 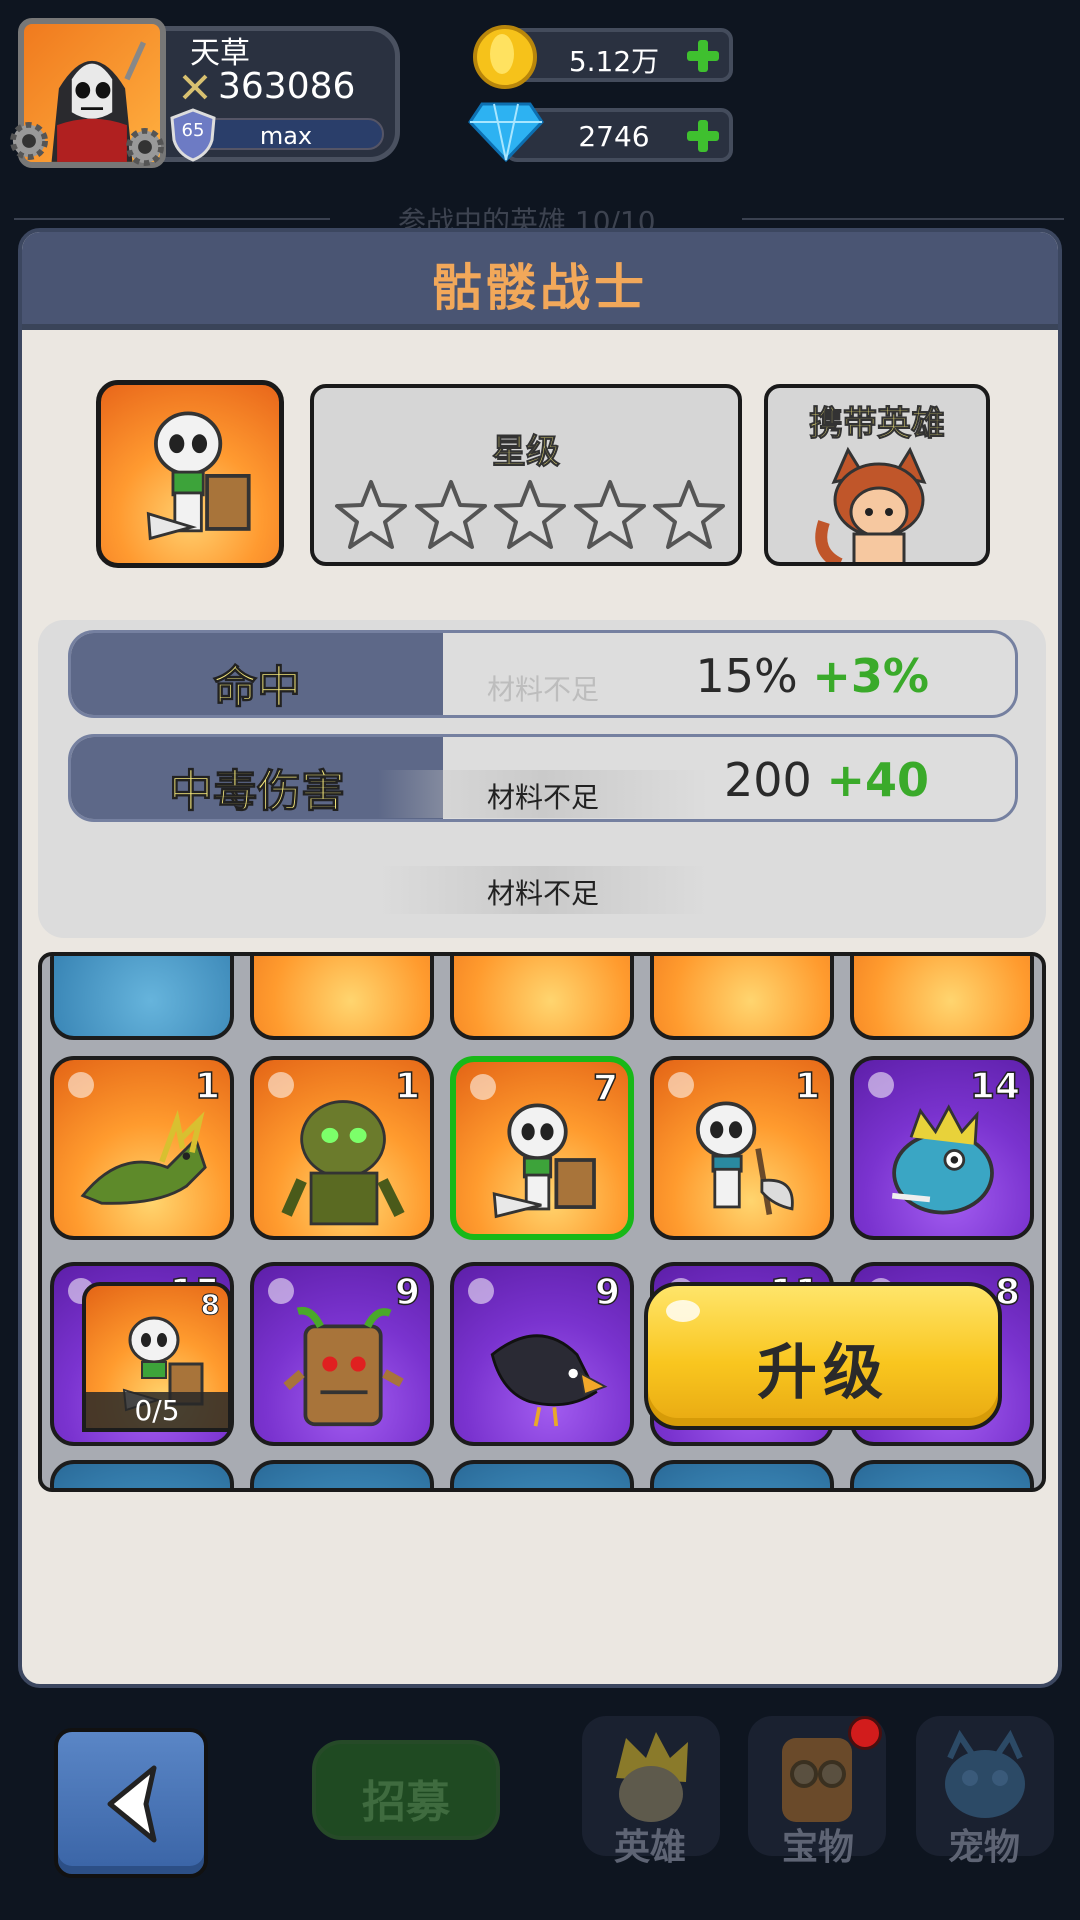 I want to click on hero-face-icon, so click(x=652, y=1777).